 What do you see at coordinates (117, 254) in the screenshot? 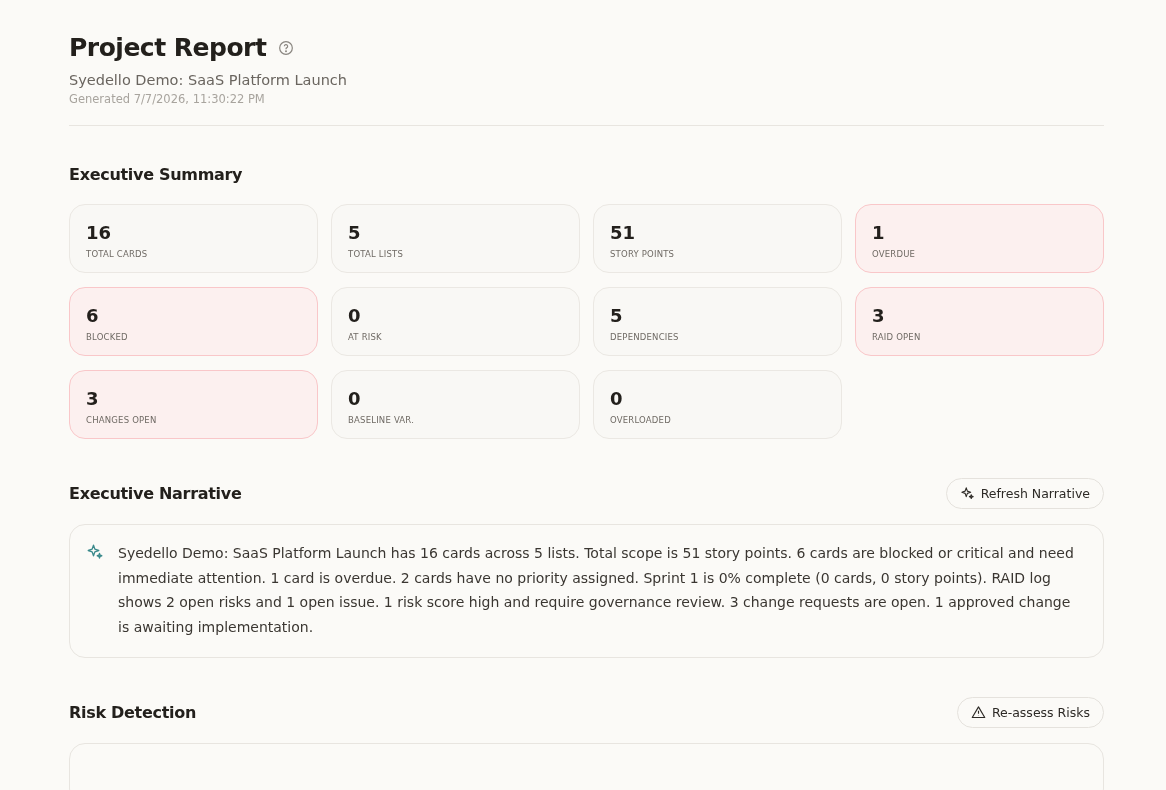
I see `metric-label: TOTAL CARDS` at bounding box center [117, 254].